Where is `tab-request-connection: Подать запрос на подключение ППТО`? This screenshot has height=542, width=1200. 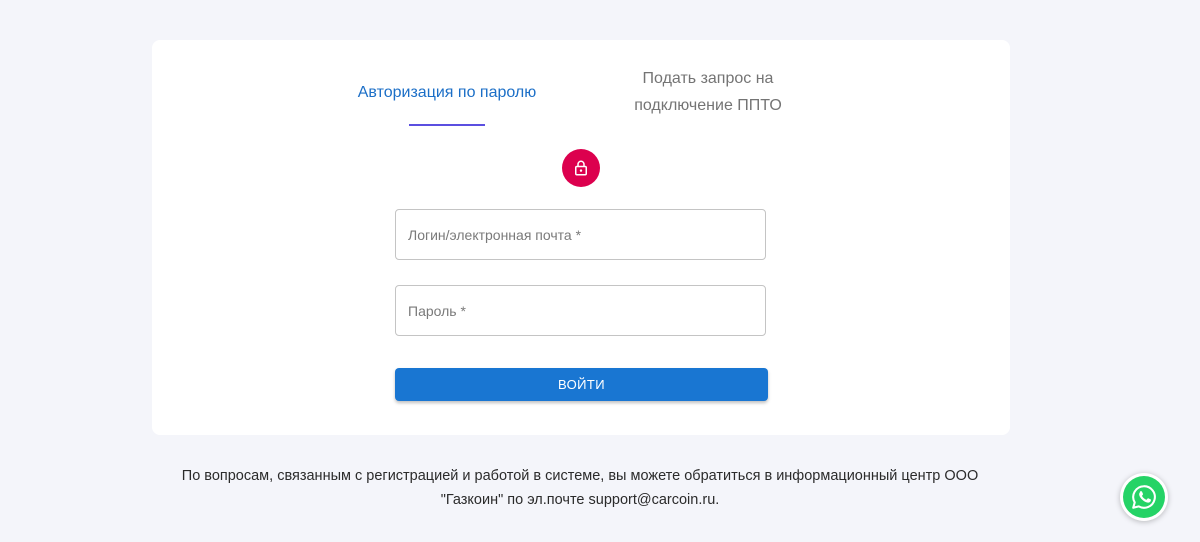
tab-request-connection: Подать запрос на подключение ППТО is located at coordinates (708, 92).